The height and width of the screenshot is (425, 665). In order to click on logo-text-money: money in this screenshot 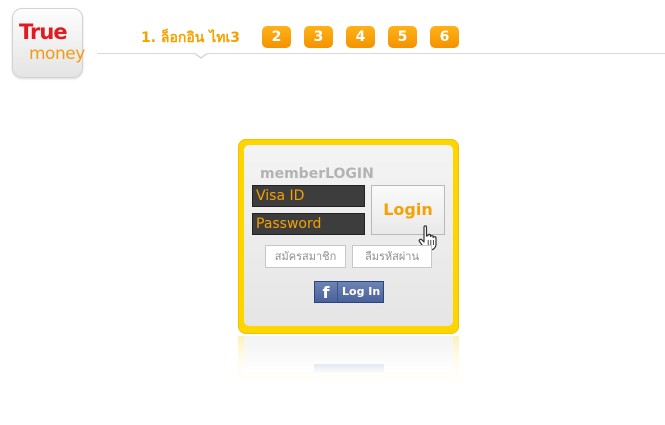, I will do `click(57, 54)`.